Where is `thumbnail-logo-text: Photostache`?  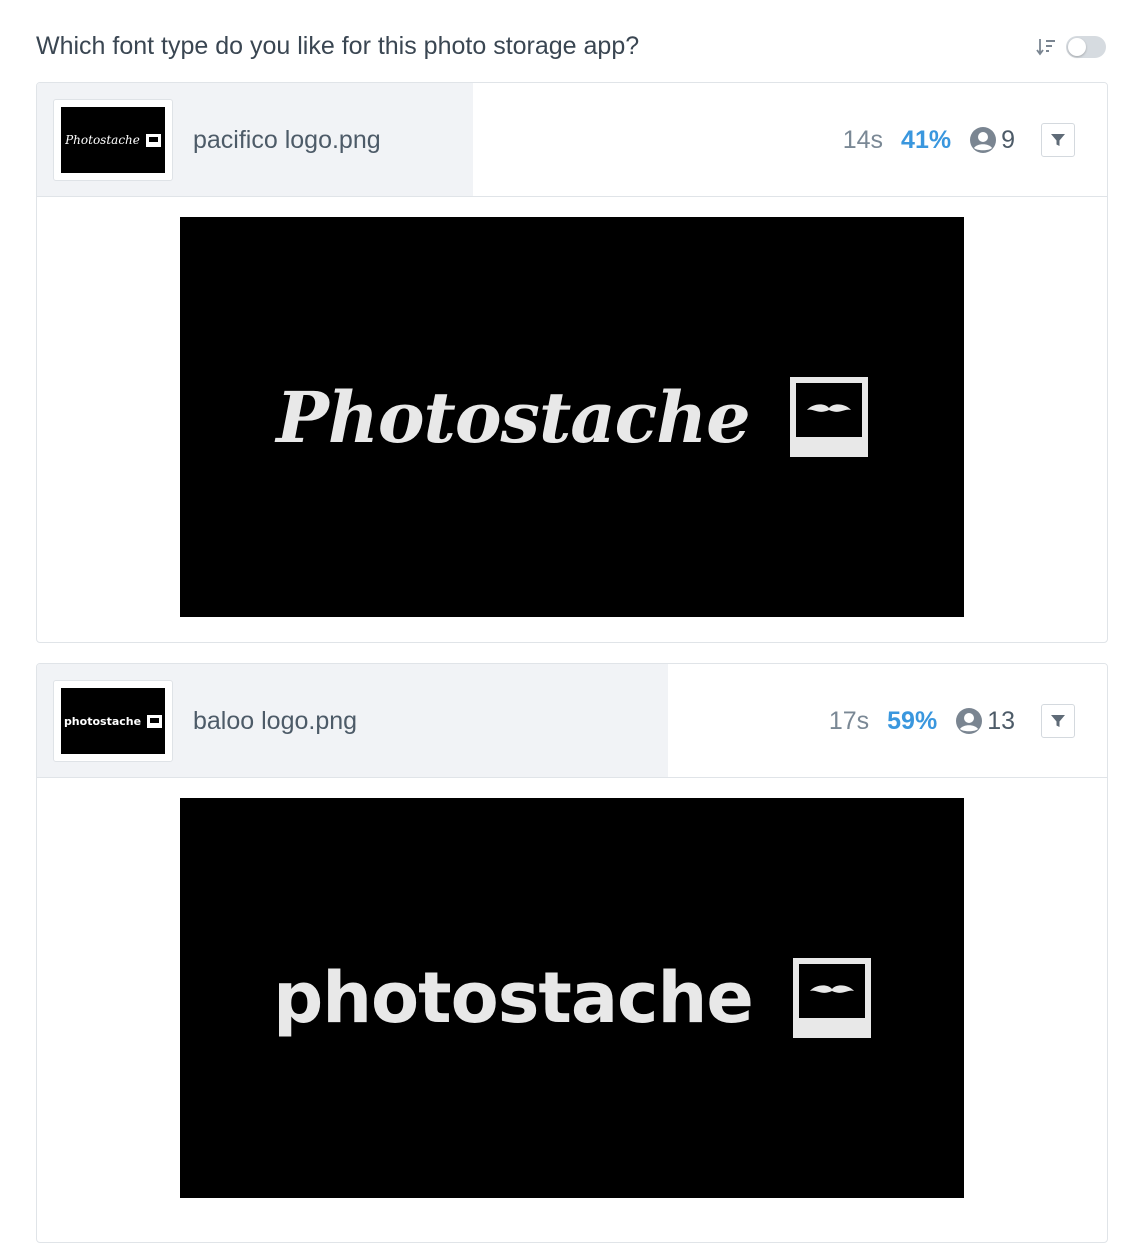
thumbnail-logo-text: Photostache is located at coordinates (102, 140).